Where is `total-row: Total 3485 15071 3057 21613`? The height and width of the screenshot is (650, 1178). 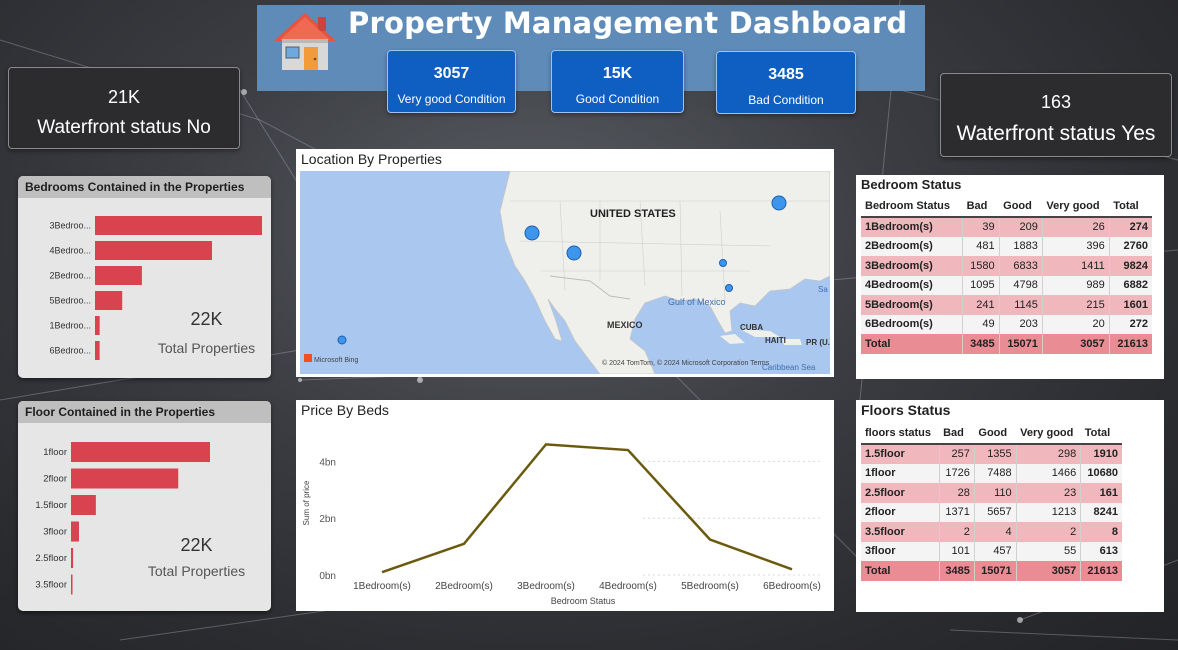
total-row: Total 3485 15071 3057 21613 is located at coordinates (1006, 344).